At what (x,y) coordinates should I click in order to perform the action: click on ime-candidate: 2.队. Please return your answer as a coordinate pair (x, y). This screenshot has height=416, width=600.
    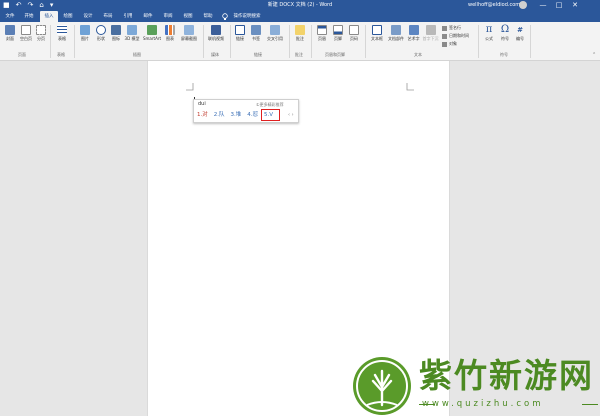
    Looking at the image, I should click on (219, 115).